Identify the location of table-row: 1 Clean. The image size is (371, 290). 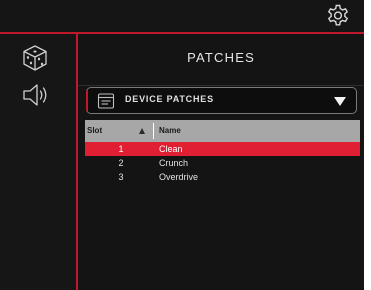
(222, 149).